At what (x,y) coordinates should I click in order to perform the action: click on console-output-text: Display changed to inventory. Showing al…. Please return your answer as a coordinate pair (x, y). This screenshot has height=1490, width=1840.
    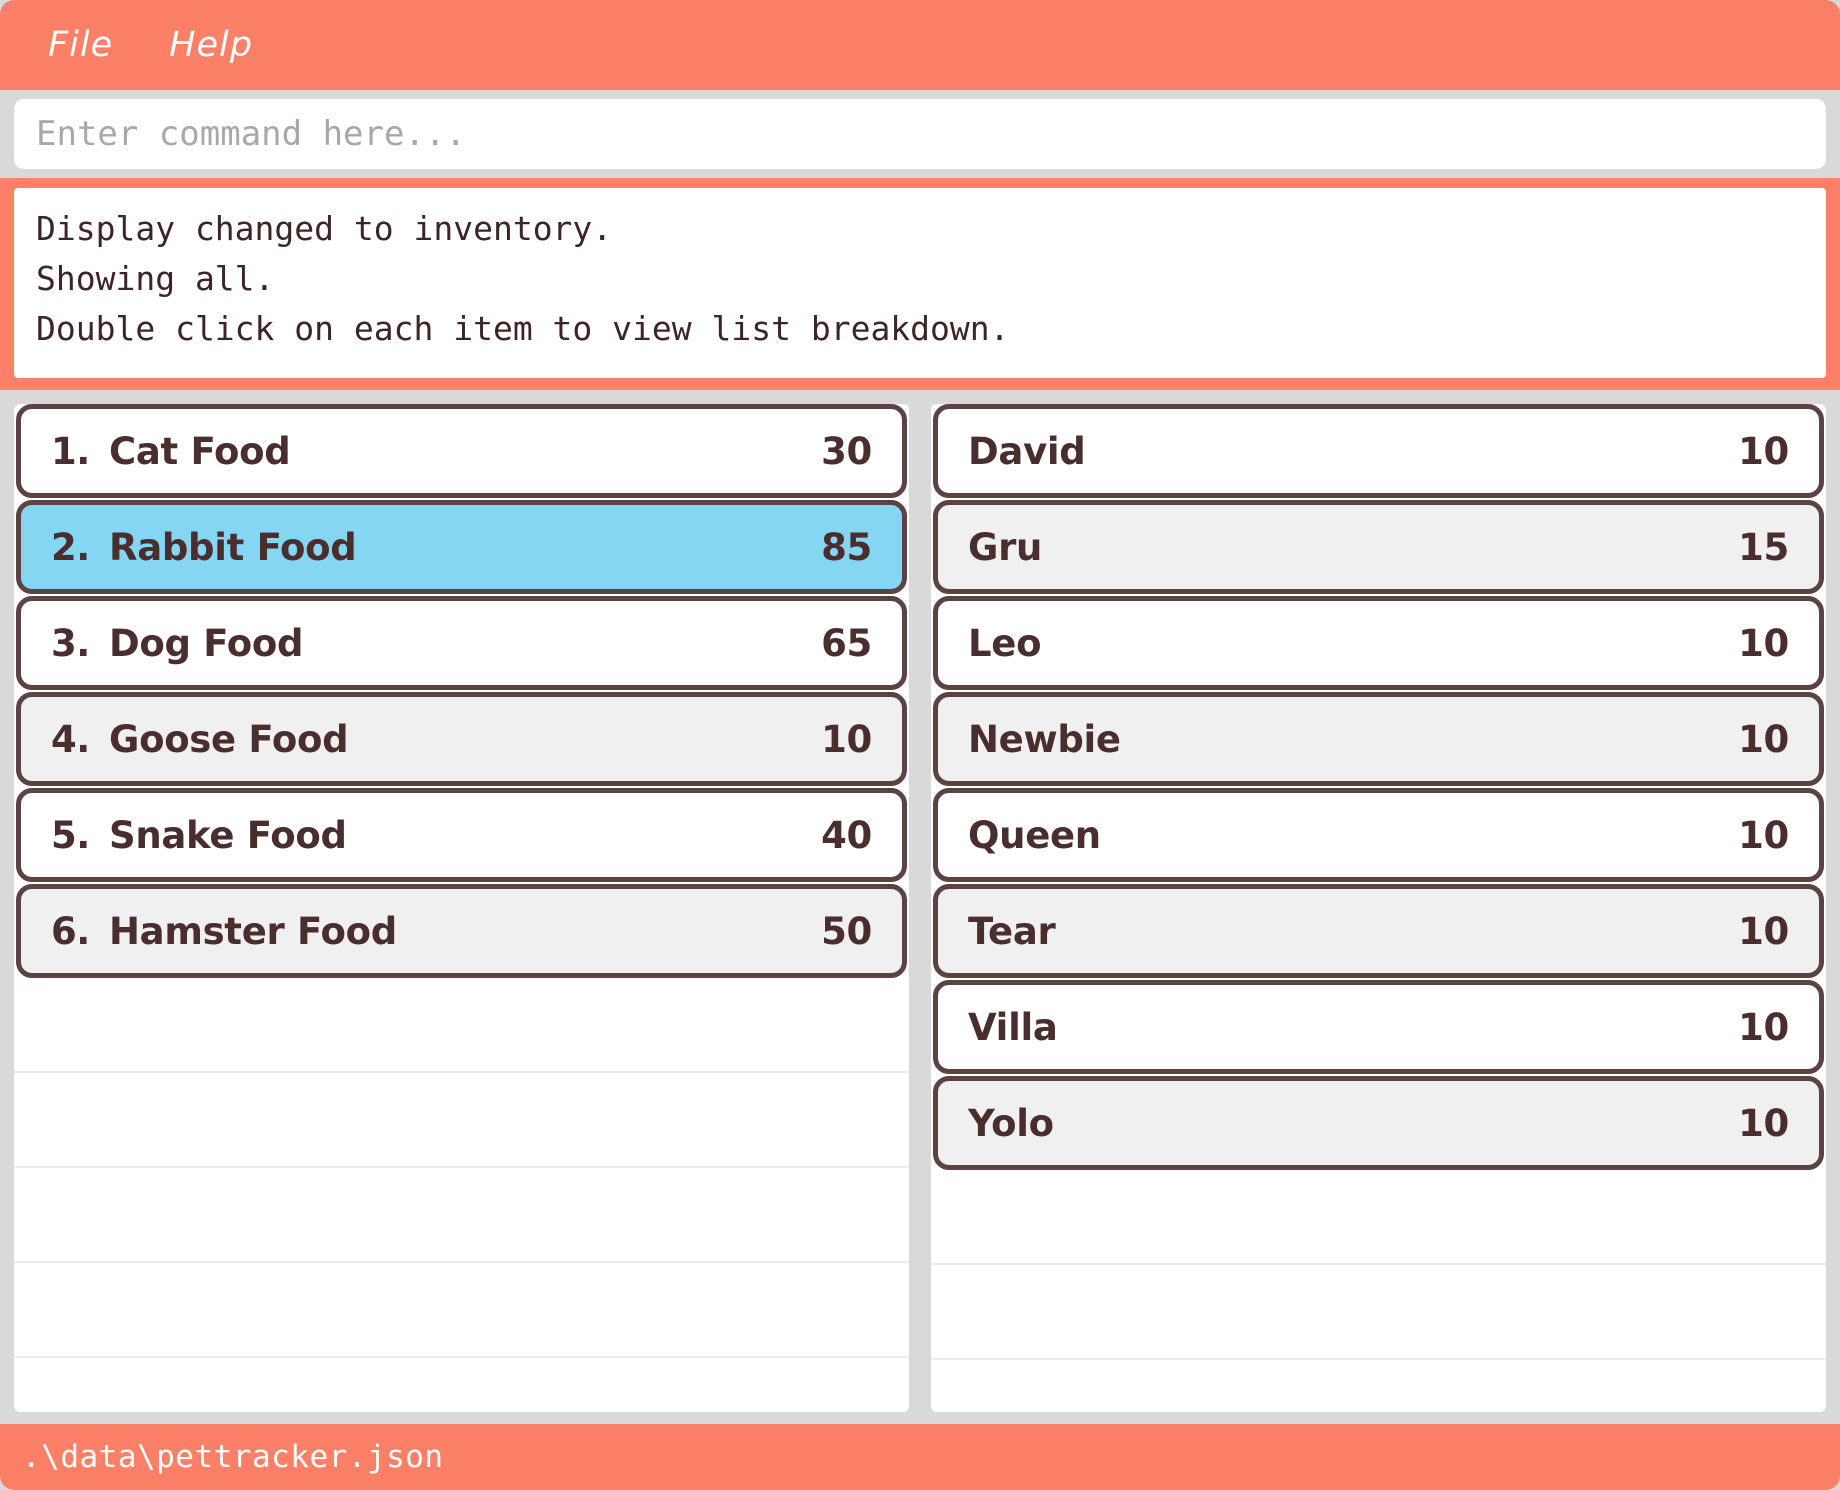
    Looking at the image, I should click on (920, 283).